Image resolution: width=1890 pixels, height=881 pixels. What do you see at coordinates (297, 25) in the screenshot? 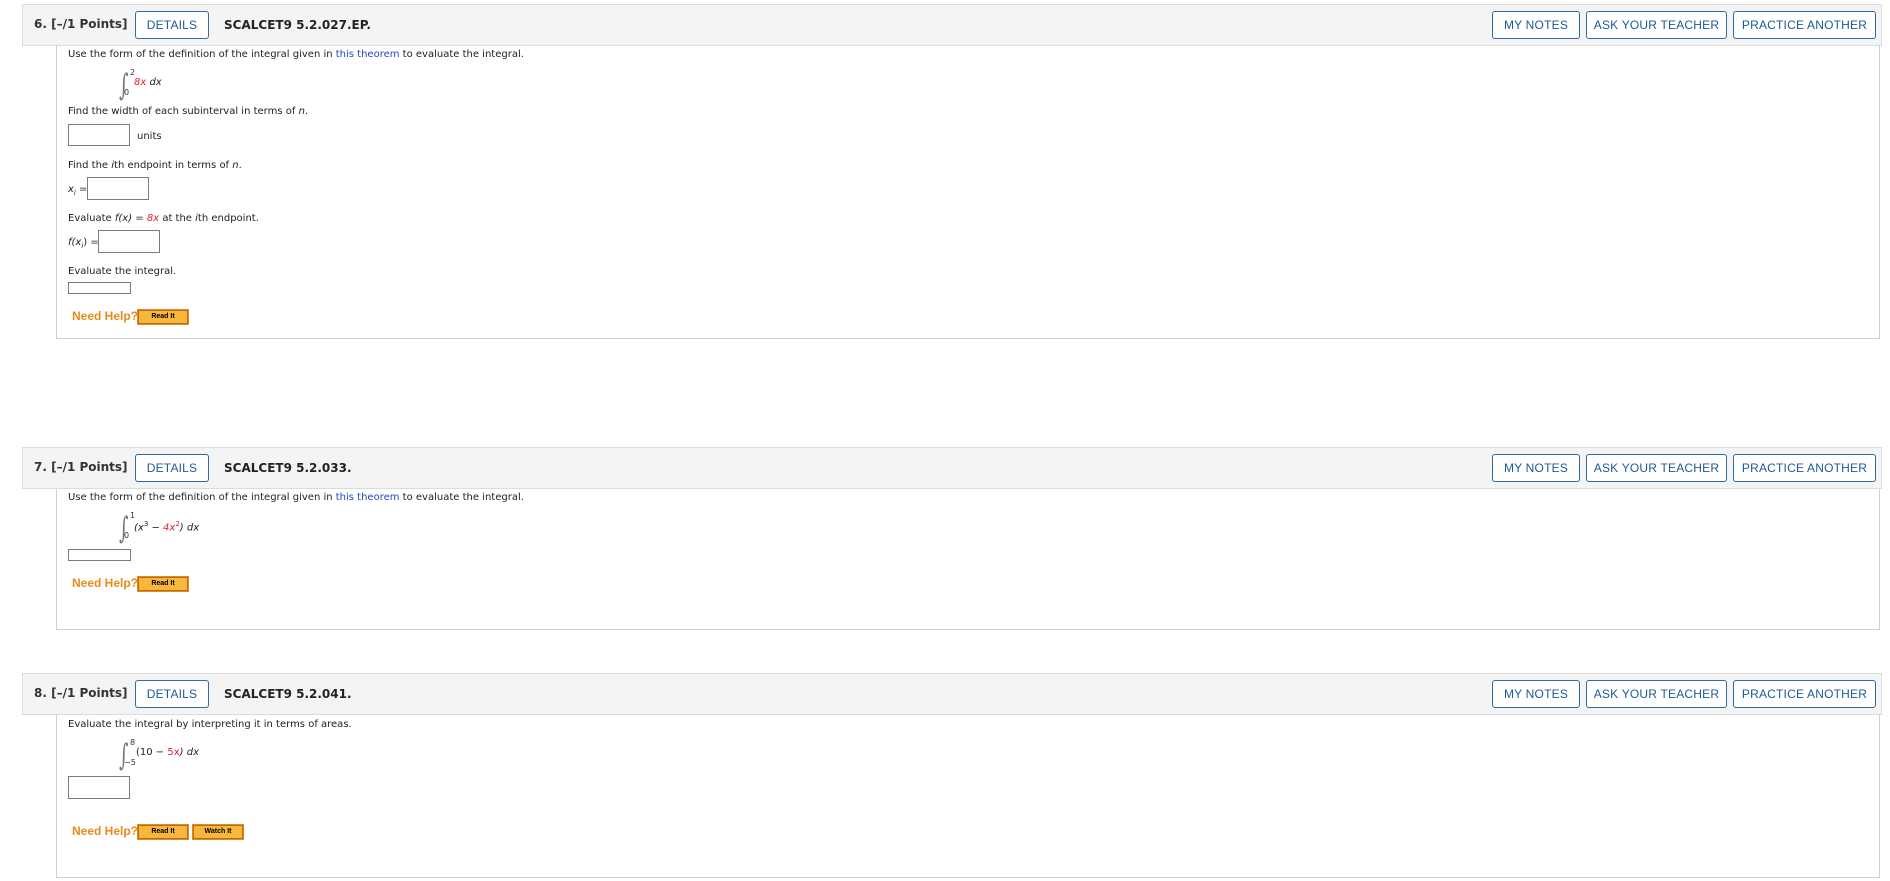
I see `question-code: SCALCET9 5.2.027.EP.` at bounding box center [297, 25].